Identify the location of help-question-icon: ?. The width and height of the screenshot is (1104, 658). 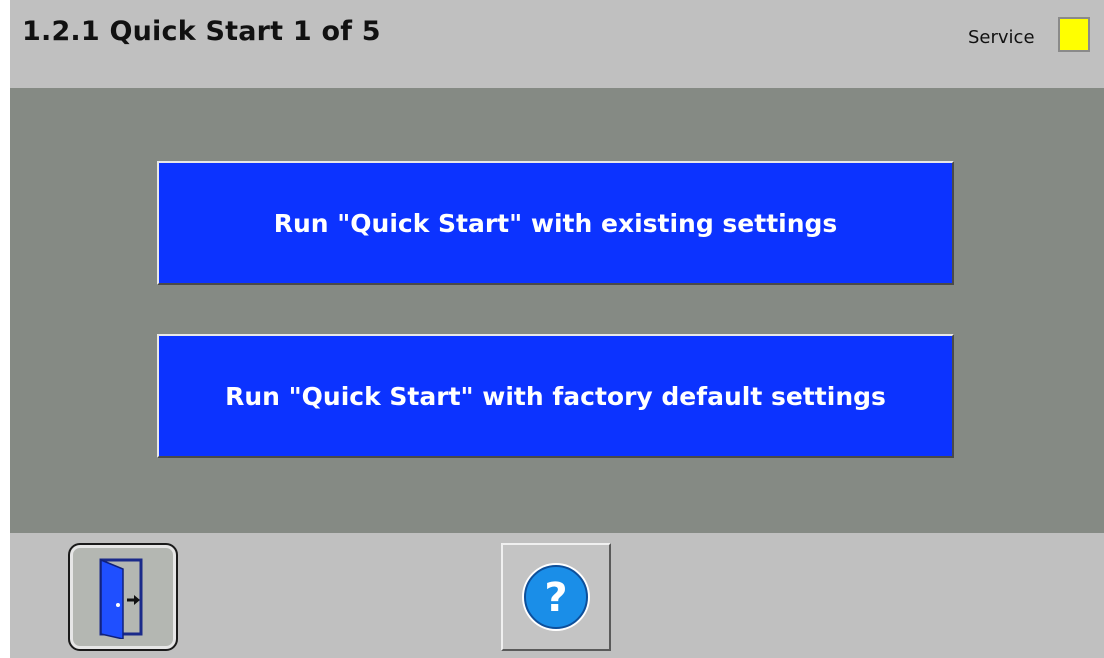
(556, 597).